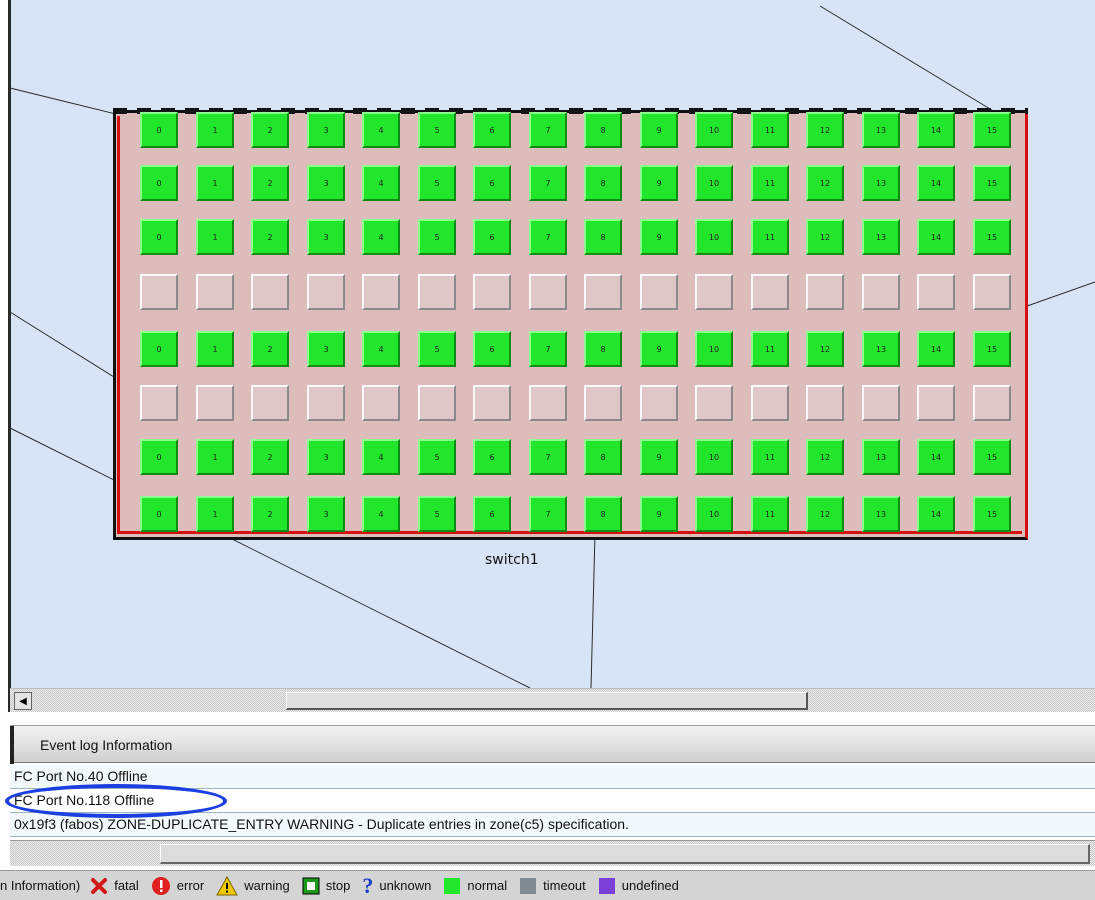  What do you see at coordinates (625, 854) in the screenshot?
I see `event-log-scroll-thumb` at bounding box center [625, 854].